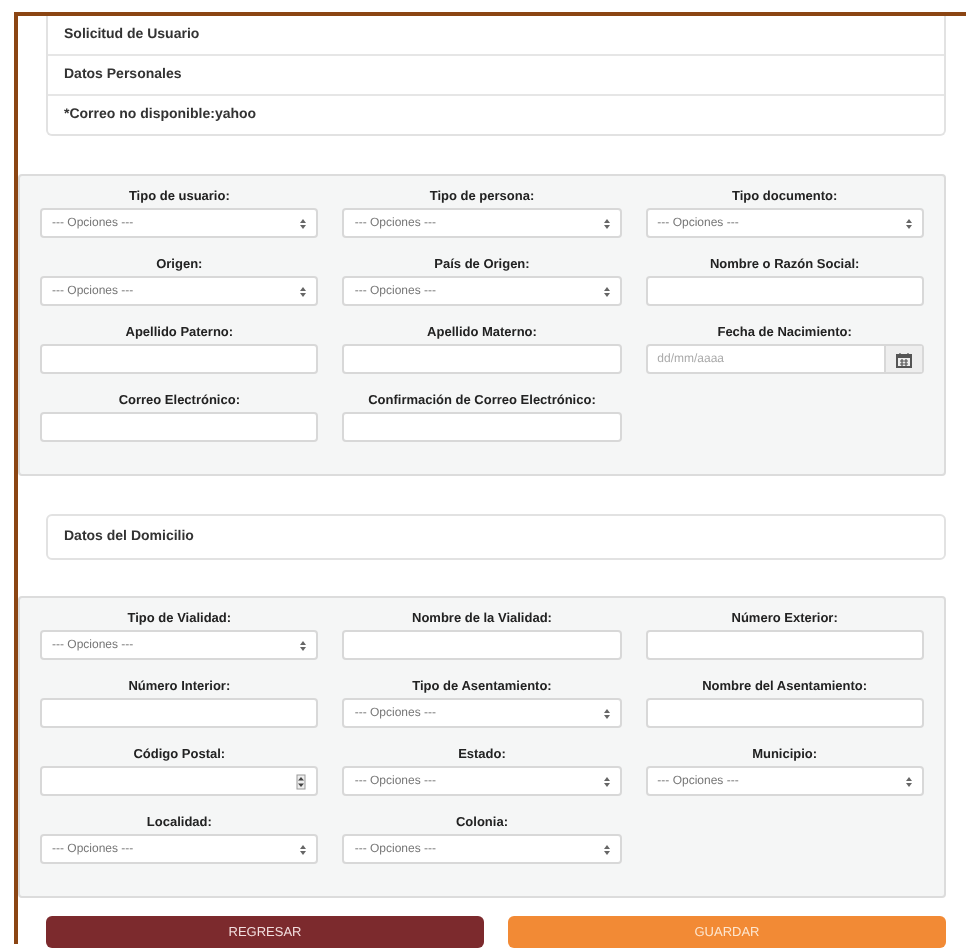 Image resolution: width=966 pixels, height=952 pixels. What do you see at coordinates (301, 781) in the screenshot?
I see `spinner-icon` at bounding box center [301, 781].